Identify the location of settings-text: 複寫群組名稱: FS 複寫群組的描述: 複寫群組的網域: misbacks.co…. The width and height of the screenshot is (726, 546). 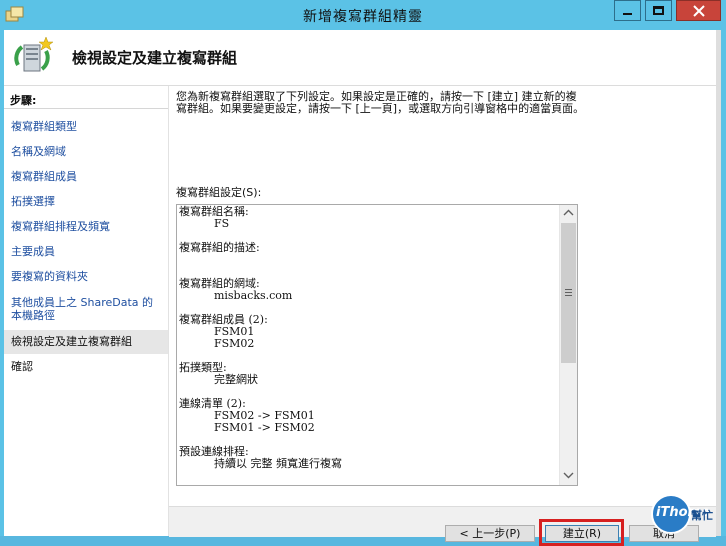
(260, 337).